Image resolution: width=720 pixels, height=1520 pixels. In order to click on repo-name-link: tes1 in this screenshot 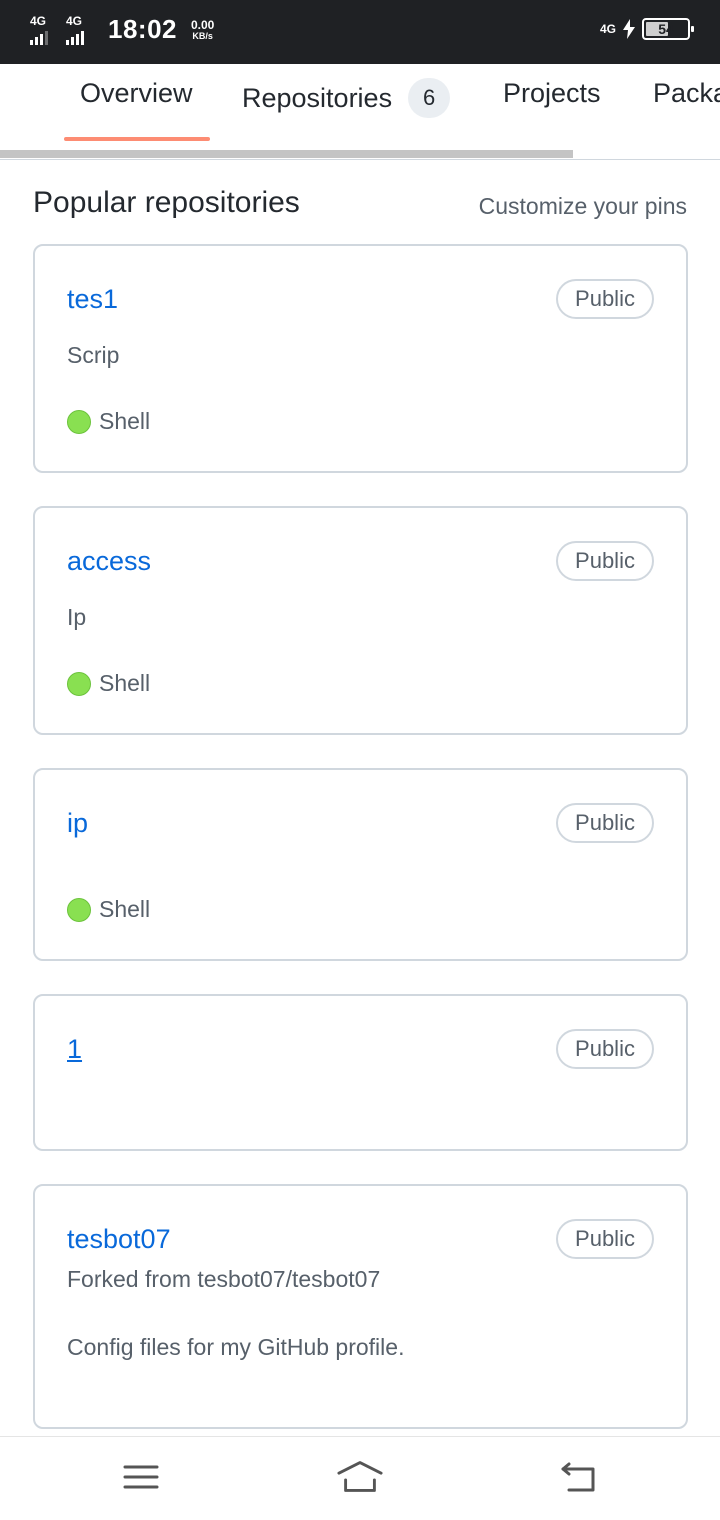, I will do `click(92, 299)`.